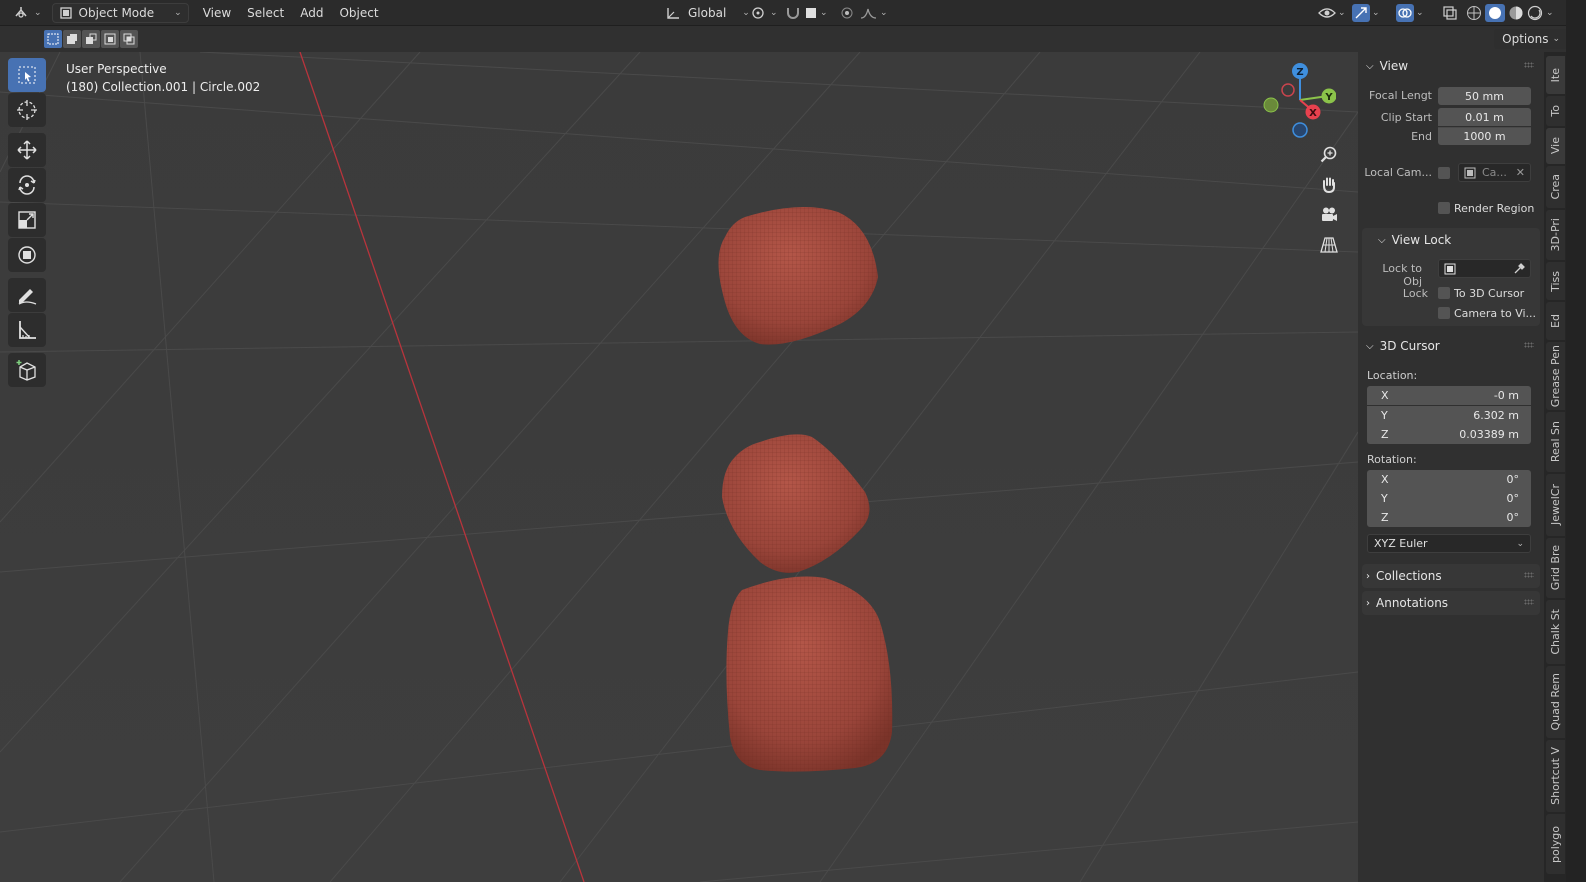 The image size is (1586, 882). I want to click on annotations-panel-title: Annotations, so click(1412, 603).